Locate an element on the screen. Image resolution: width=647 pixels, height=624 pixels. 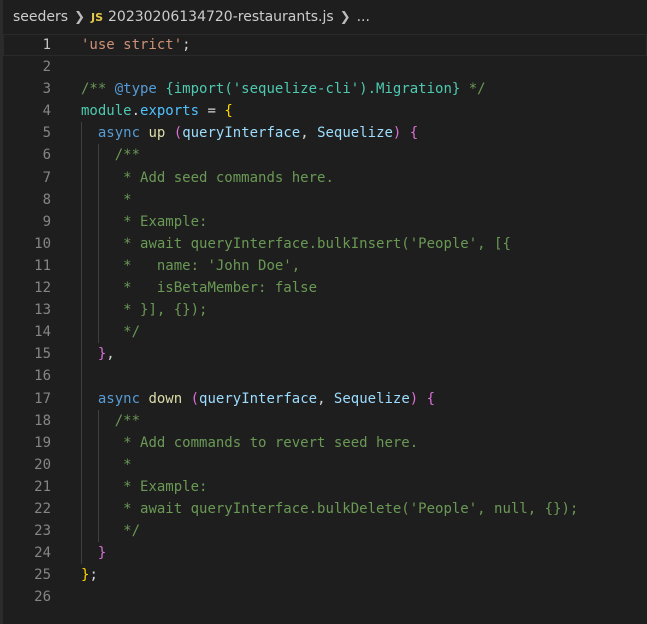
code-line: 24 } is located at coordinates (325, 553).